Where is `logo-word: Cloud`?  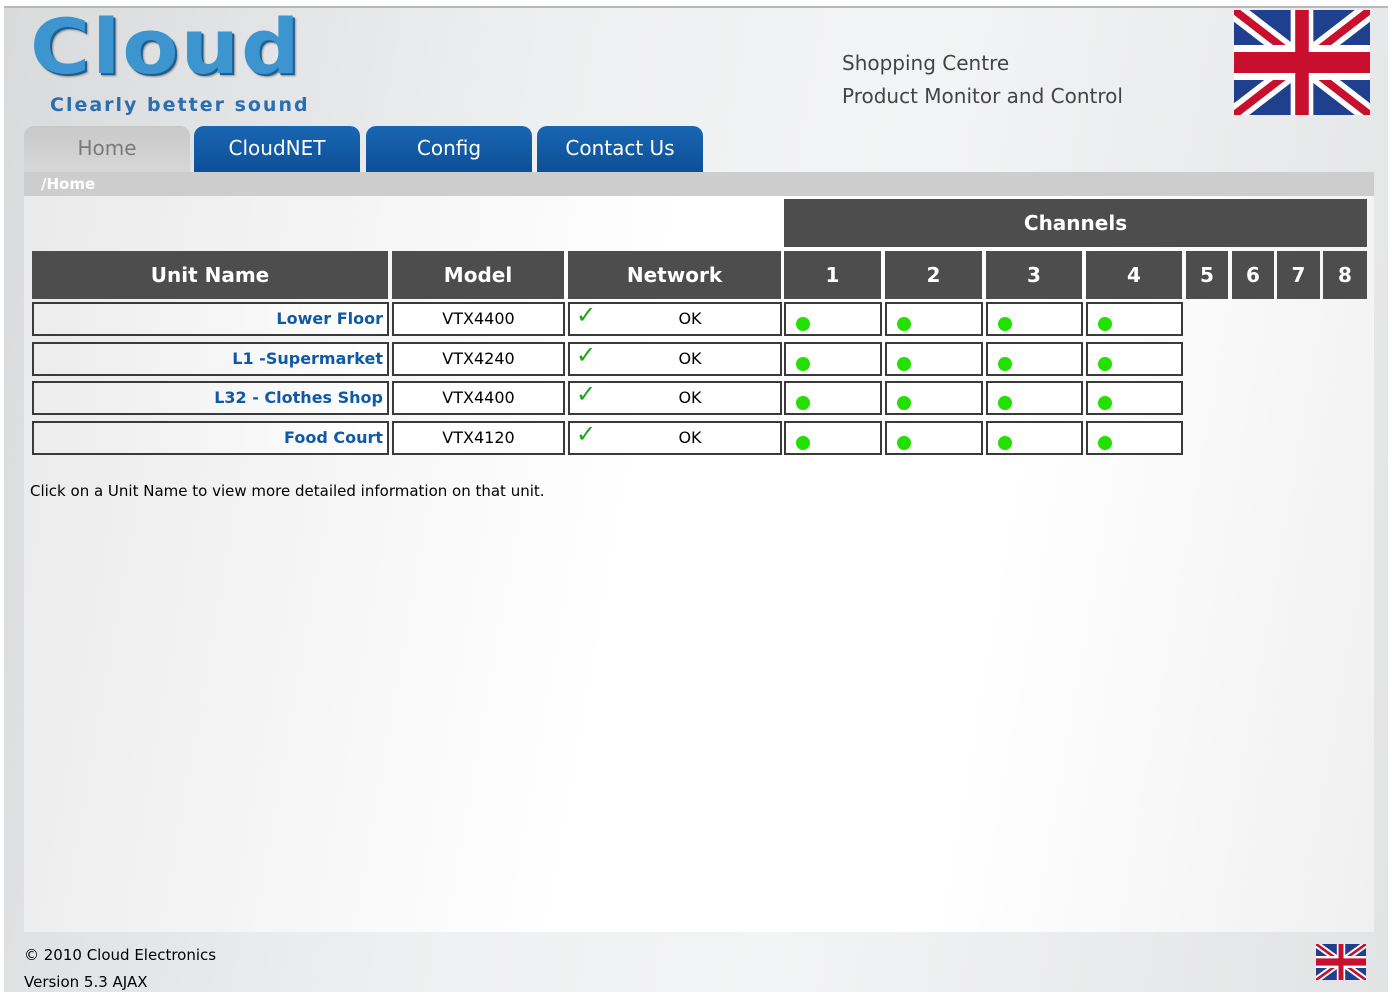
logo-word: Cloud is located at coordinates (166, 48).